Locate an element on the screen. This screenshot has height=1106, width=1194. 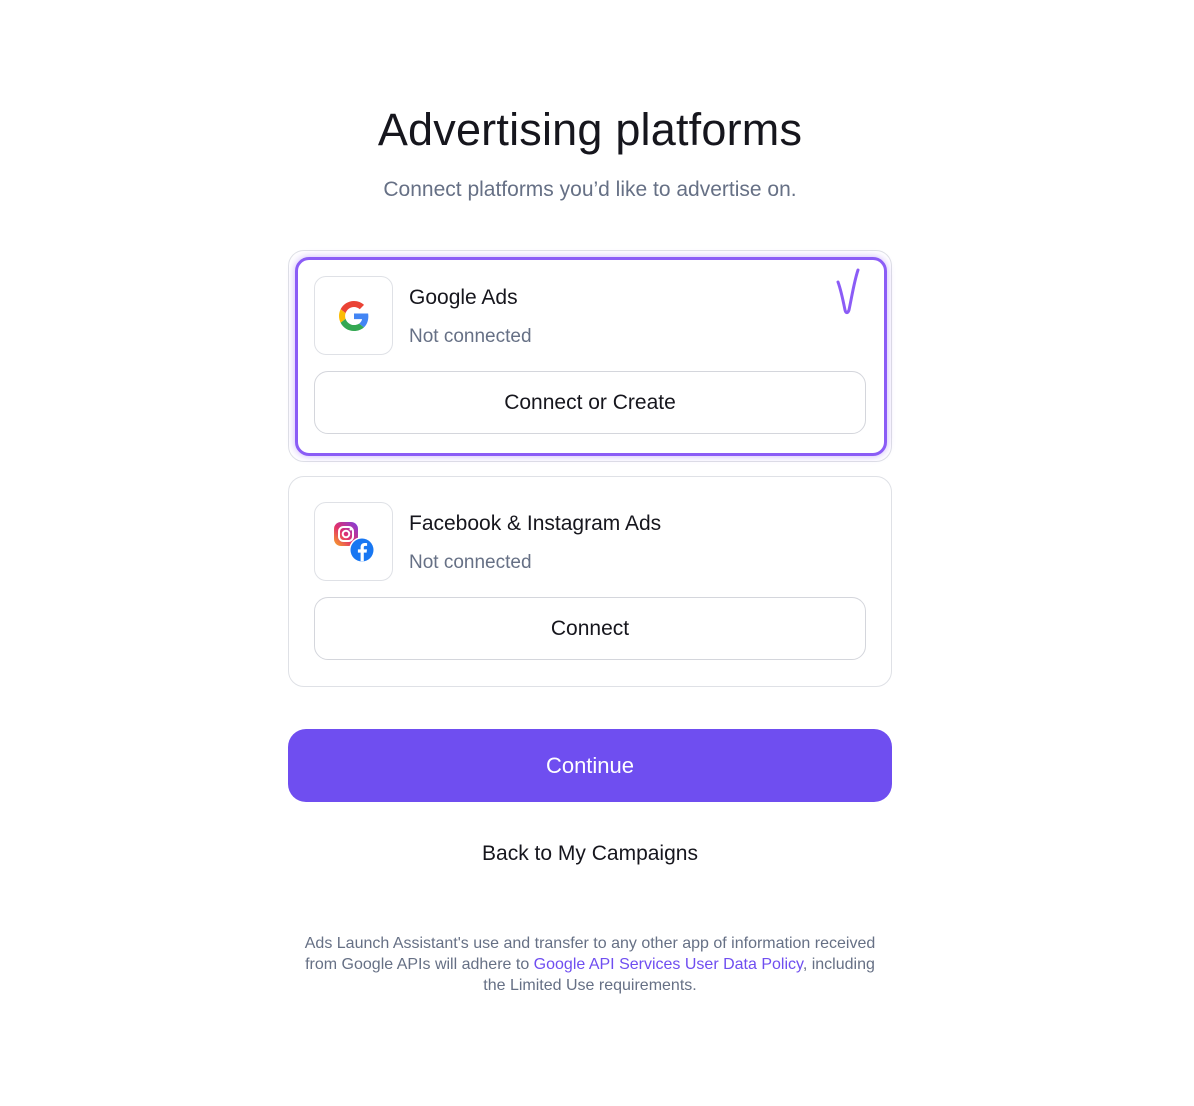
facebook-instagram-ads-name: Facebook & Instagram Ads is located at coordinates (535, 523).